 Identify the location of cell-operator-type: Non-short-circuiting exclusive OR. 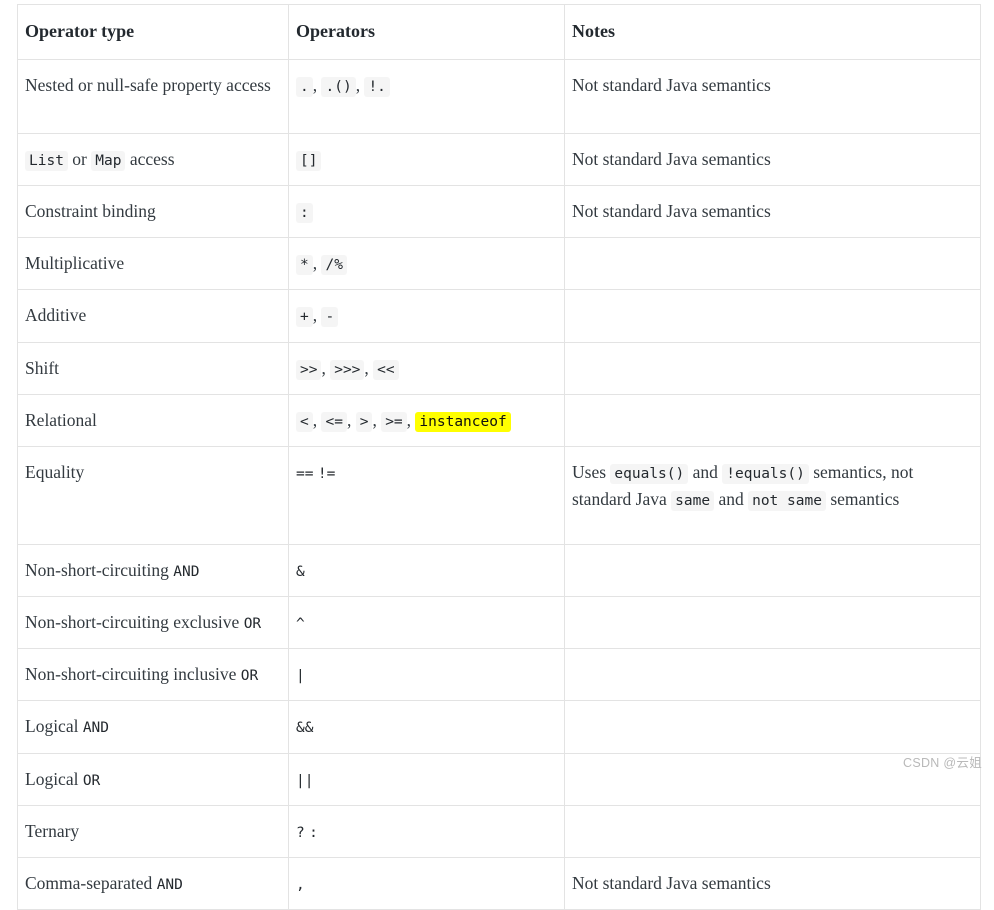
(153, 623).